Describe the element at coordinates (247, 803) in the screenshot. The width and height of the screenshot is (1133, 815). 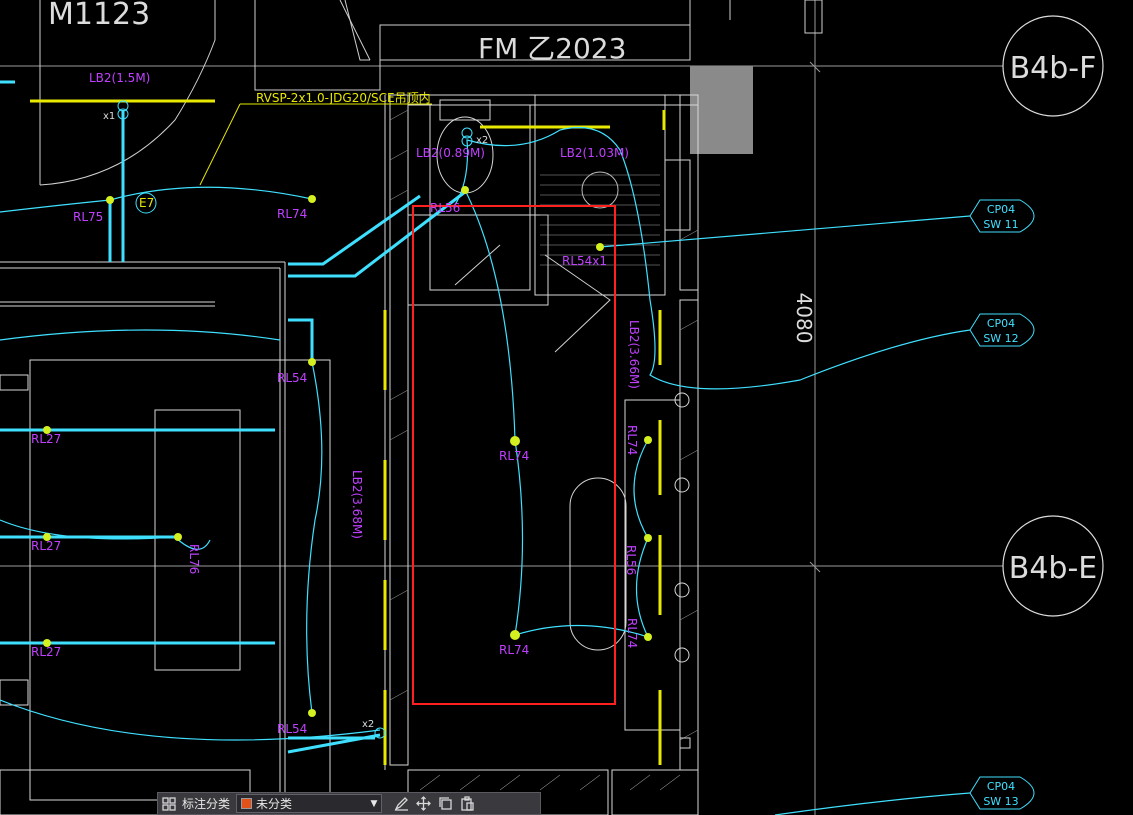
I see `category-color-swatch` at that location.